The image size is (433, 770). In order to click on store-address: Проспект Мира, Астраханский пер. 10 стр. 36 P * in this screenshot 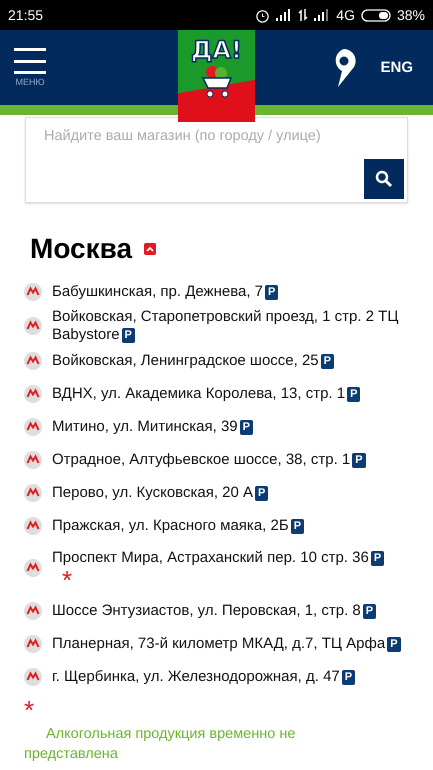, I will do `click(230, 568)`.